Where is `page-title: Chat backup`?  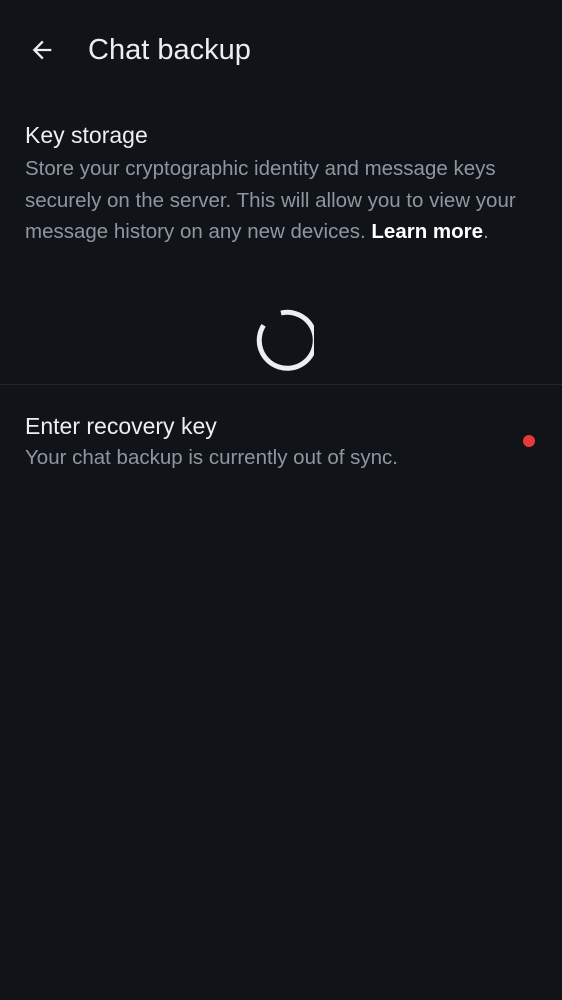
page-title: Chat backup is located at coordinates (169, 50).